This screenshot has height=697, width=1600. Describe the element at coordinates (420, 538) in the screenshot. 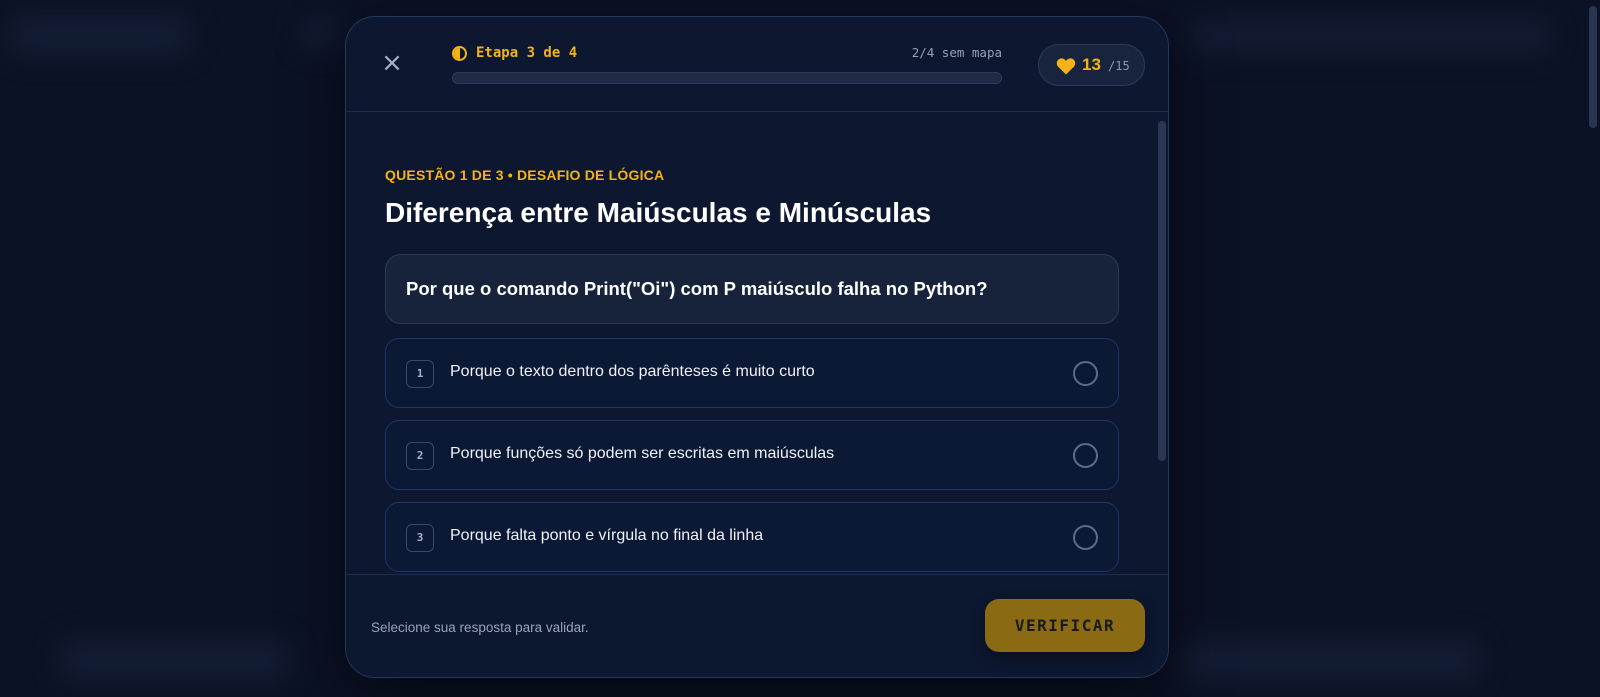

I see `option-key: 3` at that location.